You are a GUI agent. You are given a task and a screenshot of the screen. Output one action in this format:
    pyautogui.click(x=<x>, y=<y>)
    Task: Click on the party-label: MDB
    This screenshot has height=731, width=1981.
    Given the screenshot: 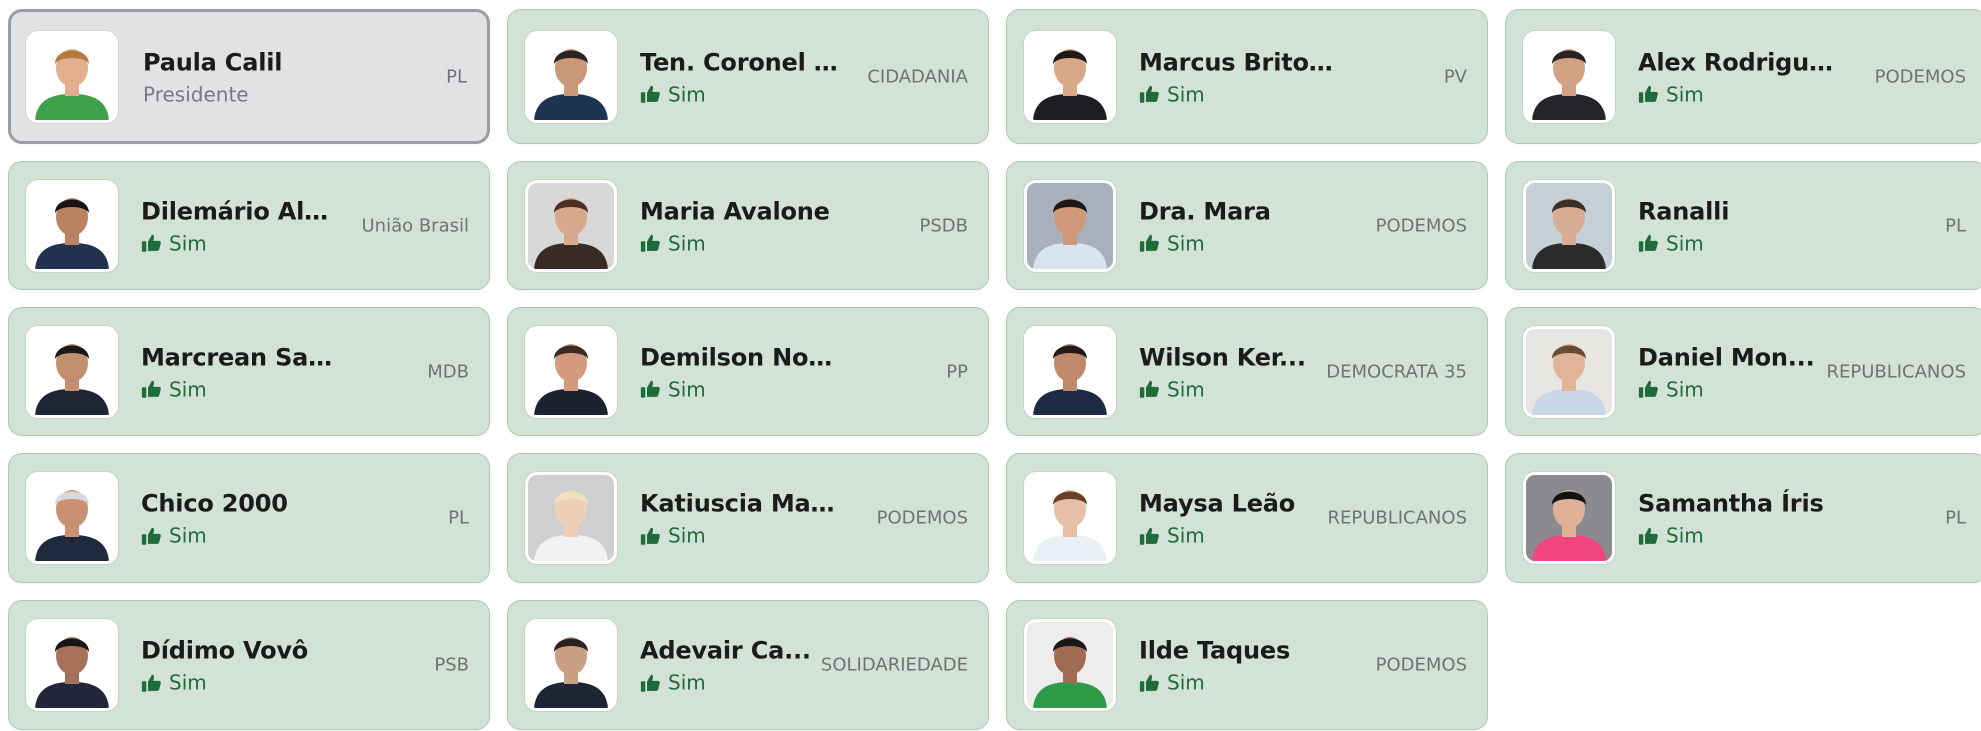 What is the action you would take?
    pyautogui.click(x=448, y=371)
    